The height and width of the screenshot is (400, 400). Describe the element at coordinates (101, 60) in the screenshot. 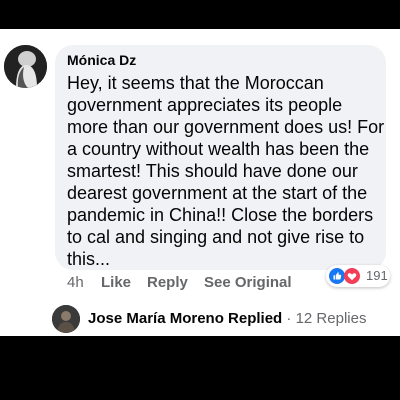

I see `comment-author-name: Mónica Dz` at that location.